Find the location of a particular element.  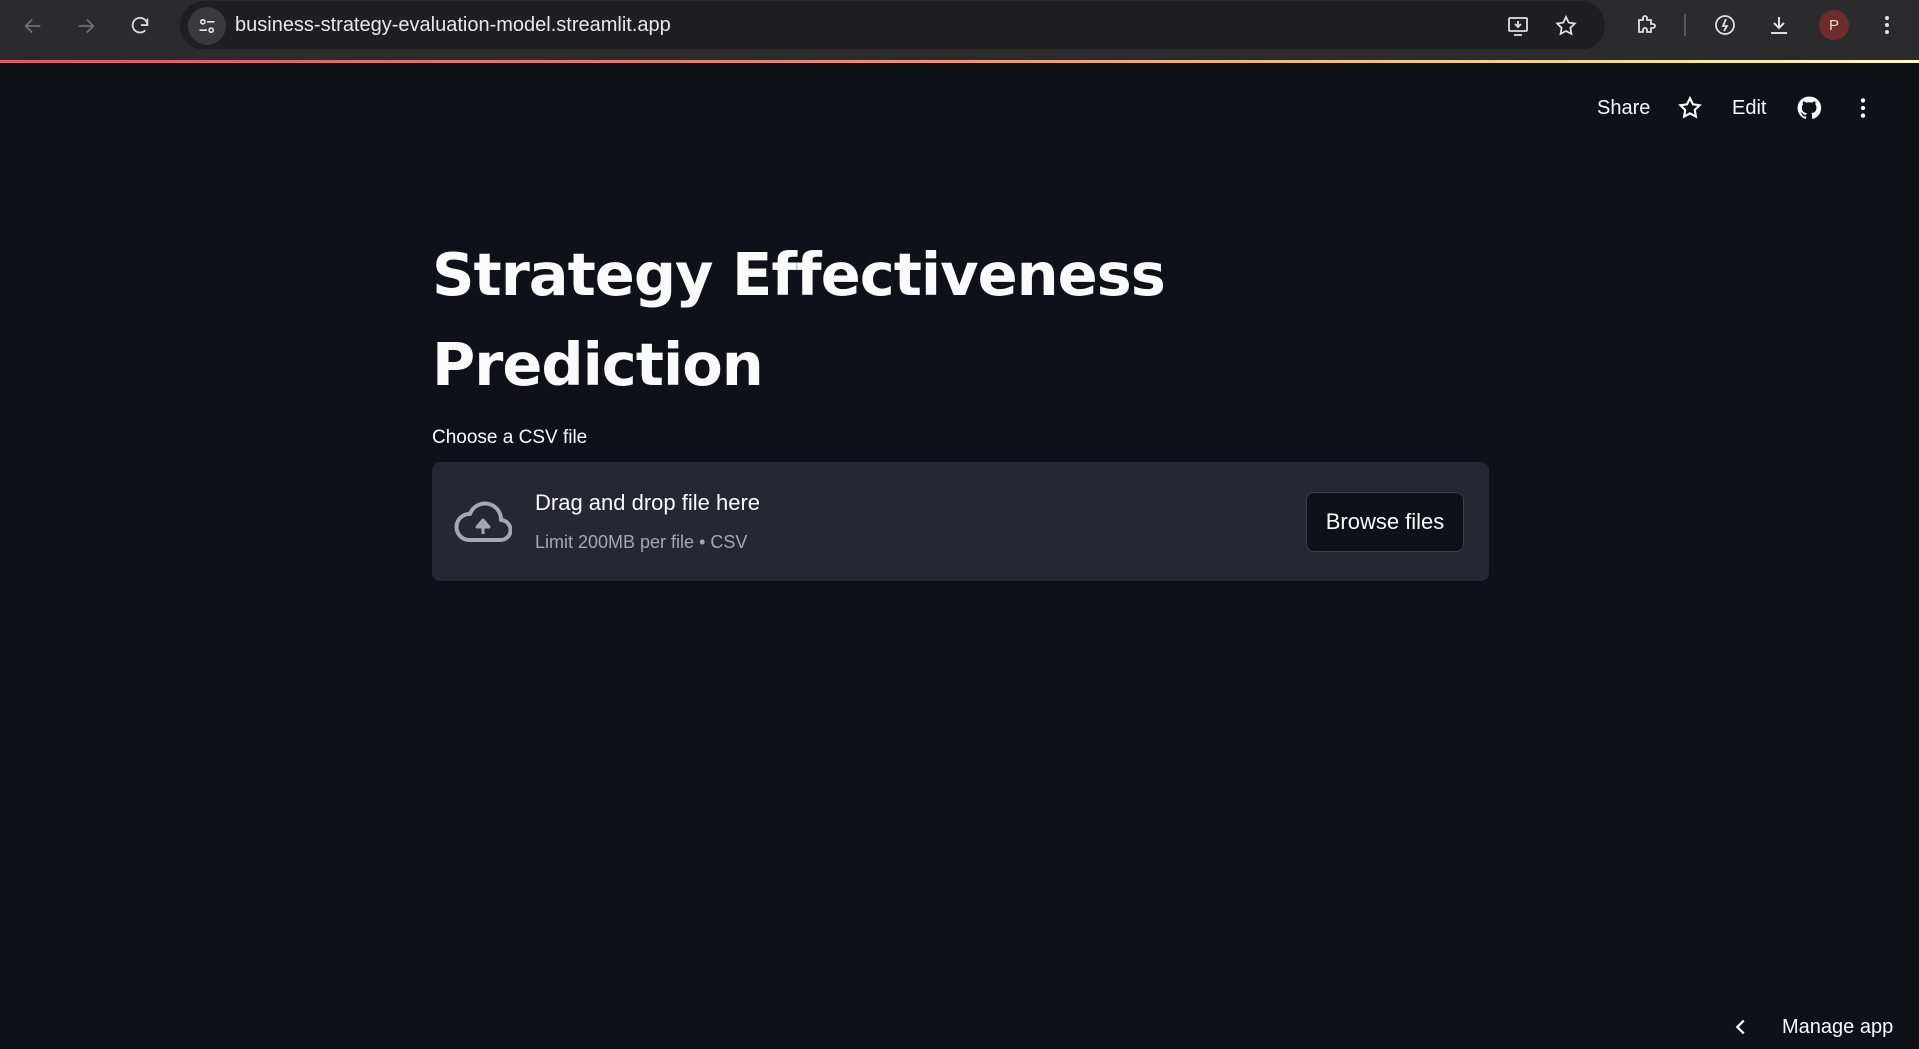

performance-button is located at coordinates (1725, 25).